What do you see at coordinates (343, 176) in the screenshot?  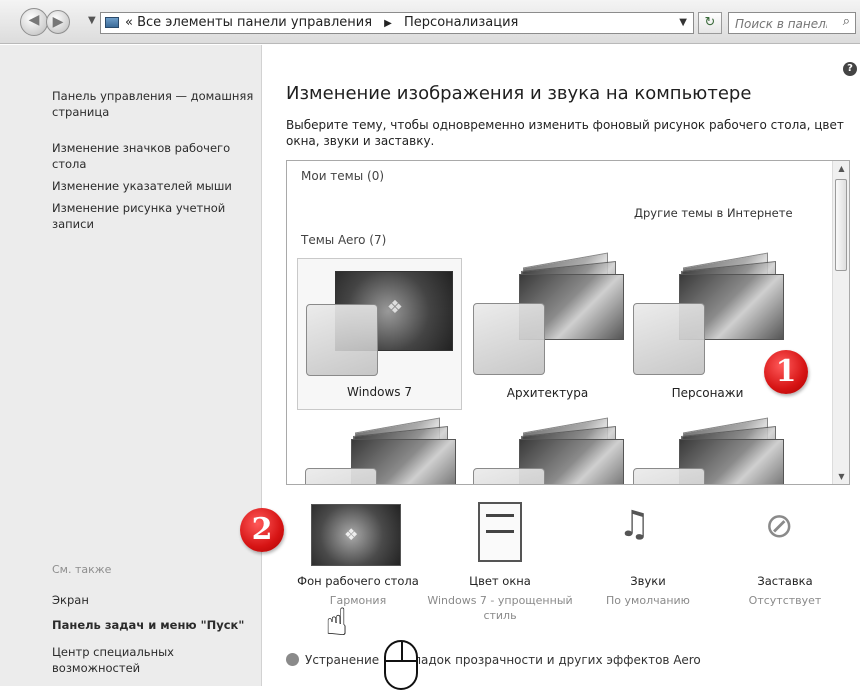 I see `my-themes-heading: Мои темы (0)` at bounding box center [343, 176].